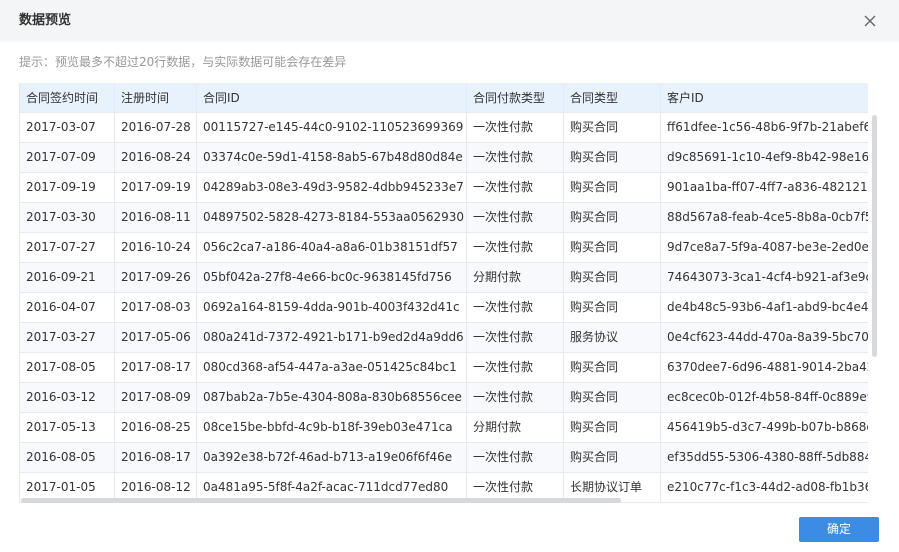 Image resolution: width=899 pixels, height=552 pixels. What do you see at coordinates (764, 98) in the screenshot?
I see `column-header-customer-id: 客户ID` at bounding box center [764, 98].